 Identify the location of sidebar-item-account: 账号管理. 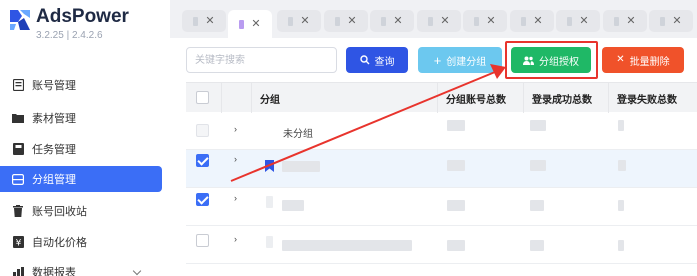
(81, 85).